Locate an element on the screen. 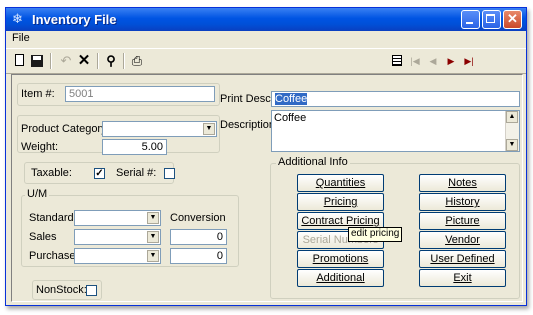 The image size is (533, 315). last-icon: ▶| is located at coordinates (469, 61).